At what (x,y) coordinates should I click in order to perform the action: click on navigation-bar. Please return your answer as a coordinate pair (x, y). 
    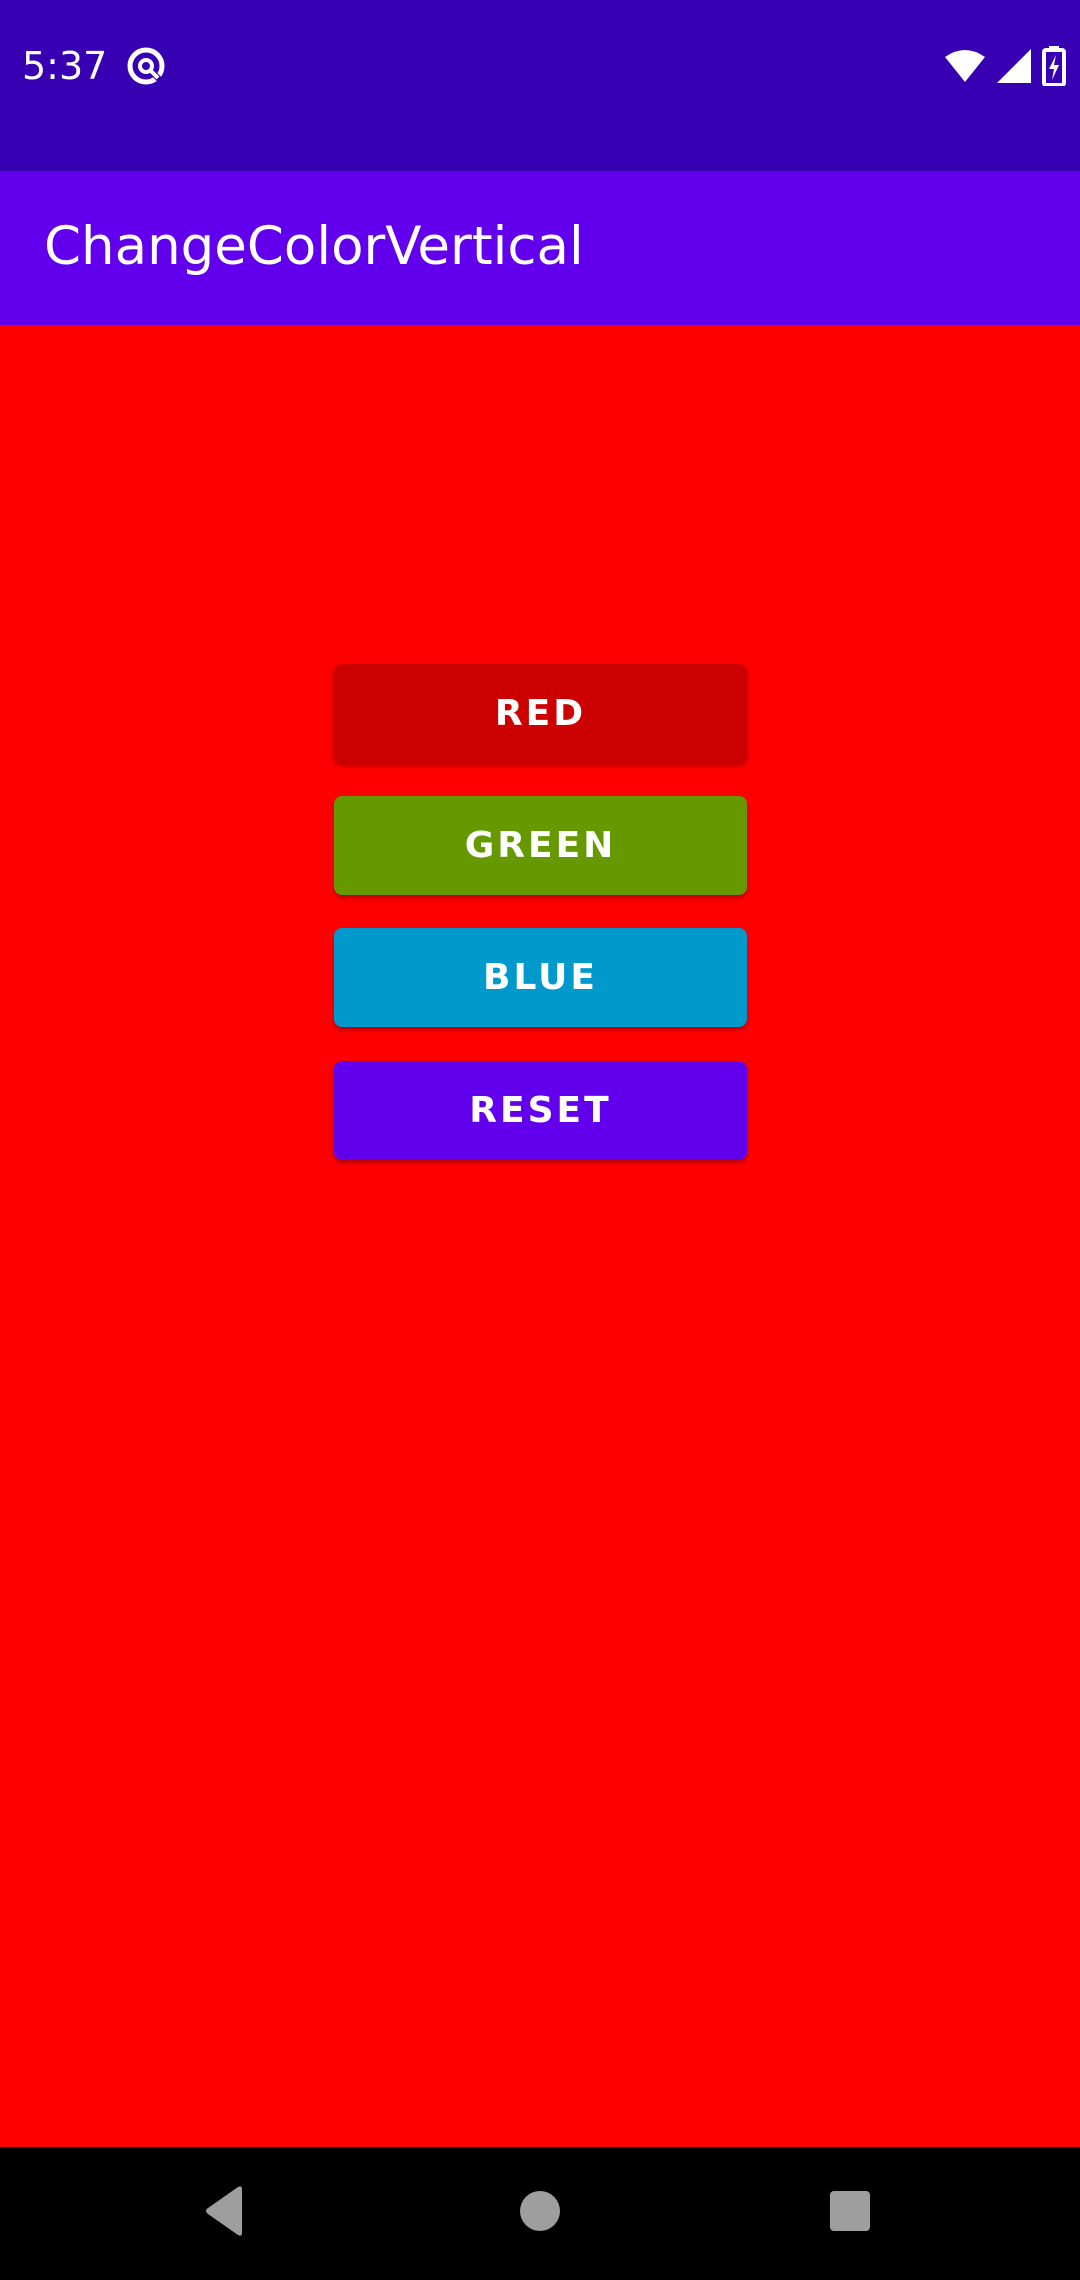
    Looking at the image, I should click on (540, 2213).